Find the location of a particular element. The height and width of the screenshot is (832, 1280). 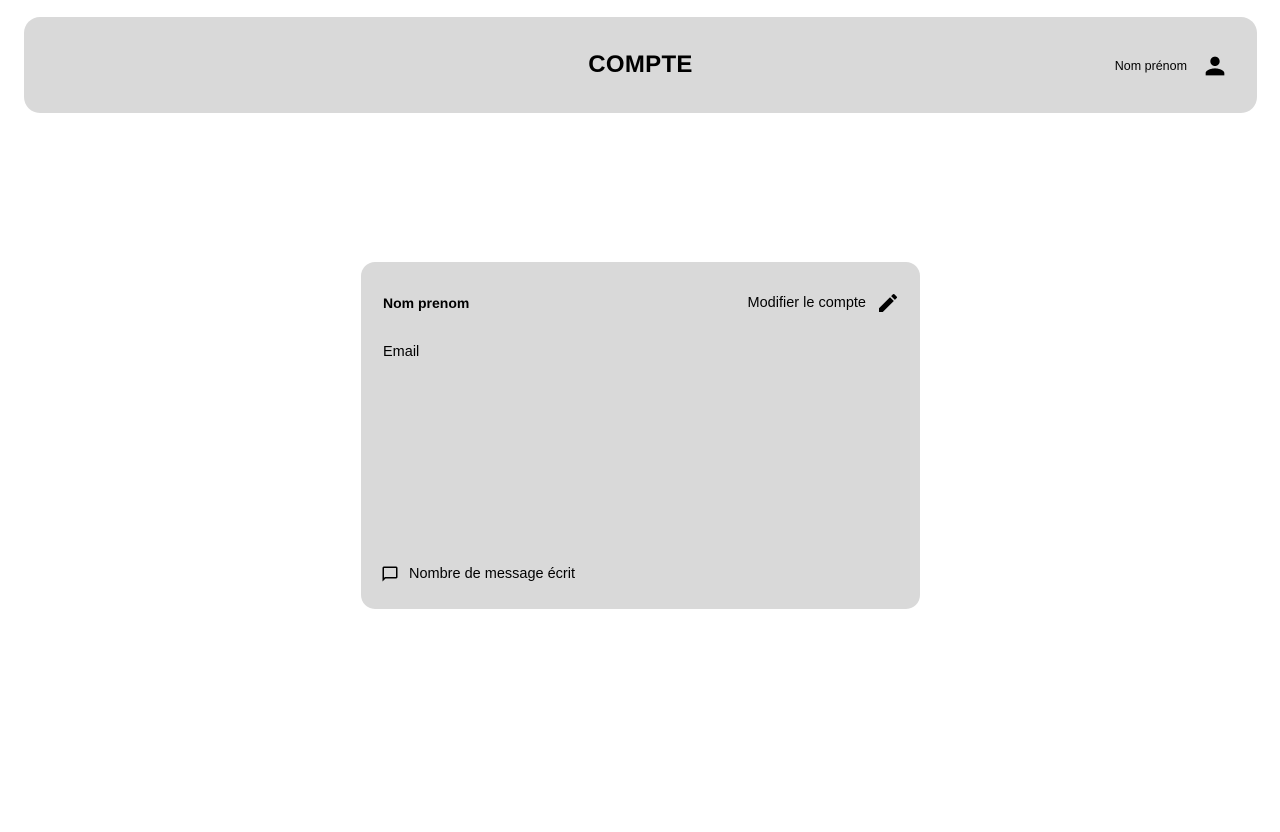

account-name: Nom prenom is located at coordinates (426, 303).